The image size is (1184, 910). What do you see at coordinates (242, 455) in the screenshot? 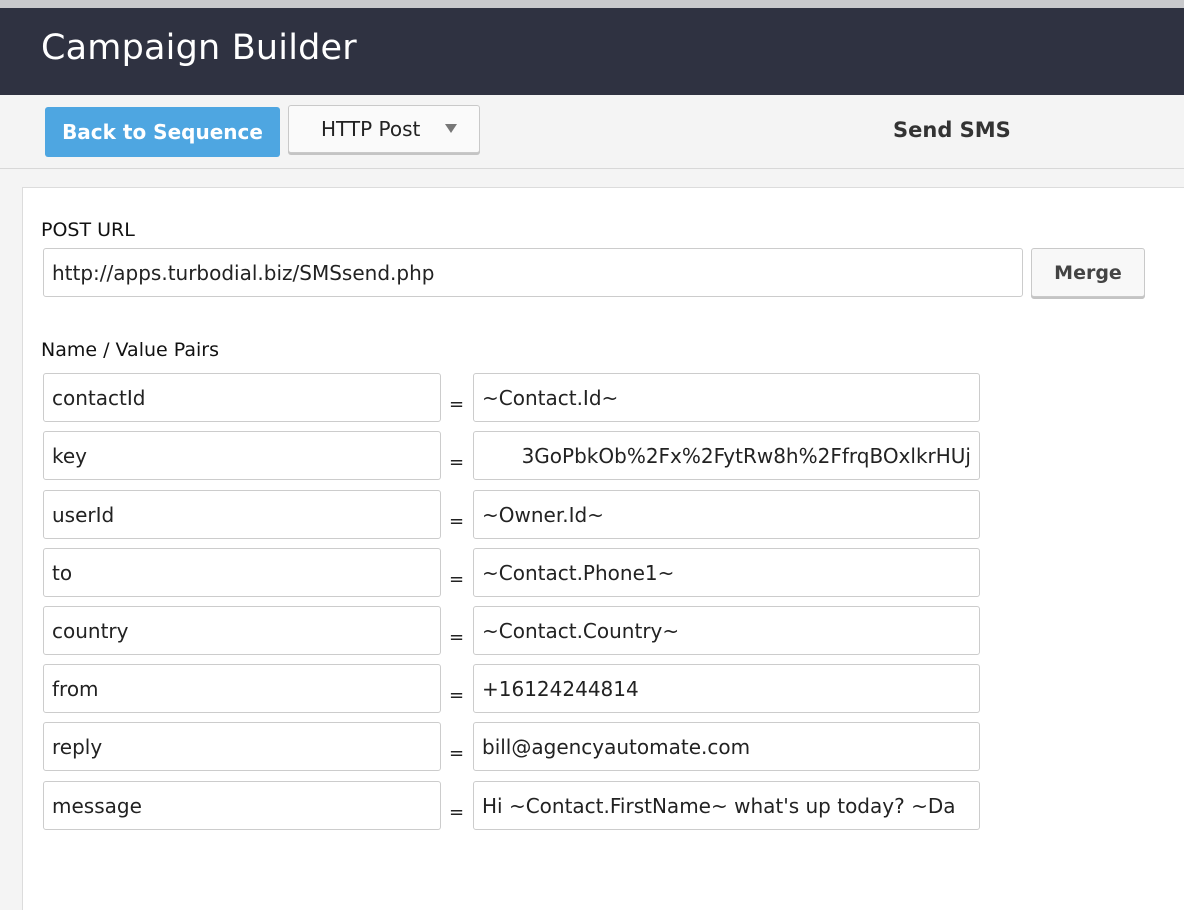
I see `pair-name-input: key` at bounding box center [242, 455].